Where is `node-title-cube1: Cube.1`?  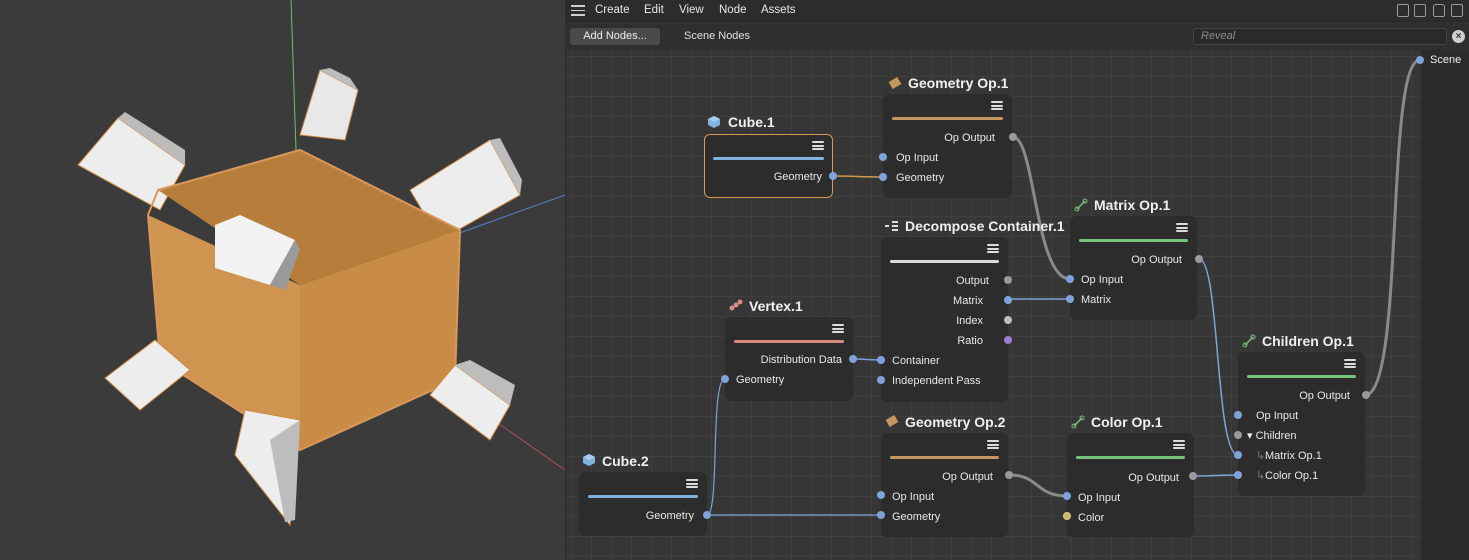 node-title-cube1: Cube.1 is located at coordinates (751, 122).